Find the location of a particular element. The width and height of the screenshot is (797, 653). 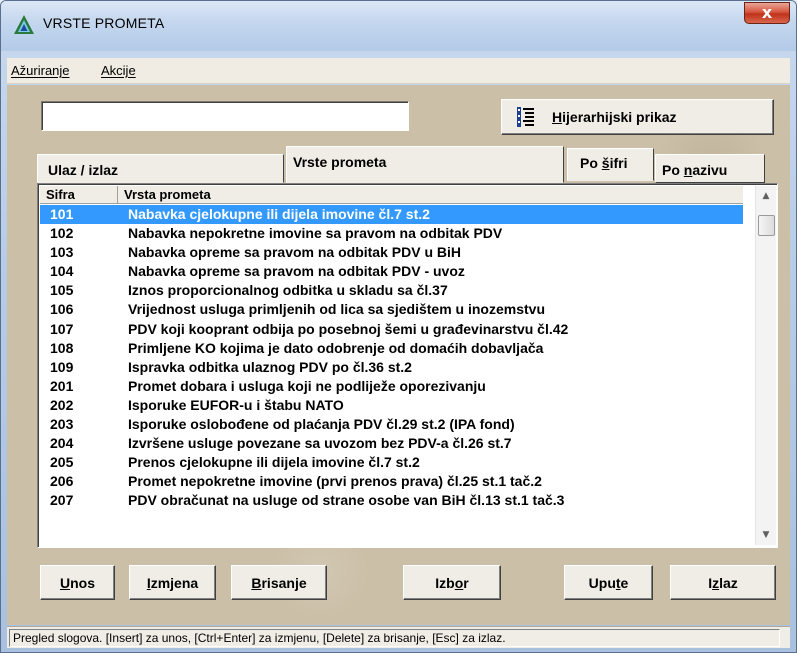

tab-po-sifri: Po šifri is located at coordinates (610, 164).